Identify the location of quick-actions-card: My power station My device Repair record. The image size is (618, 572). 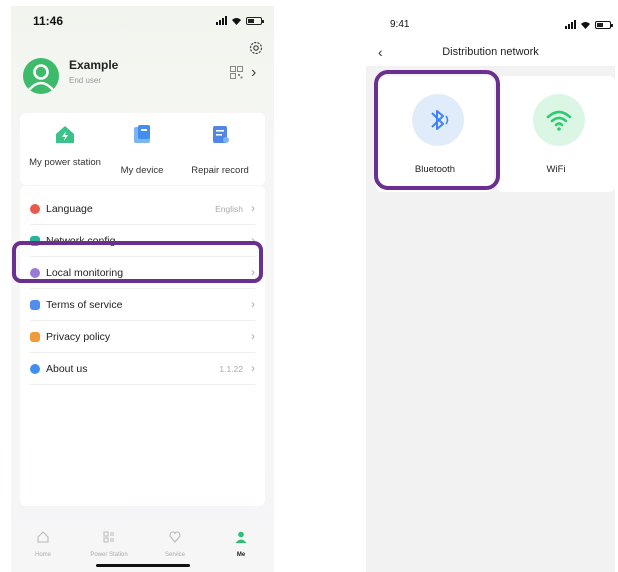
(142, 149).